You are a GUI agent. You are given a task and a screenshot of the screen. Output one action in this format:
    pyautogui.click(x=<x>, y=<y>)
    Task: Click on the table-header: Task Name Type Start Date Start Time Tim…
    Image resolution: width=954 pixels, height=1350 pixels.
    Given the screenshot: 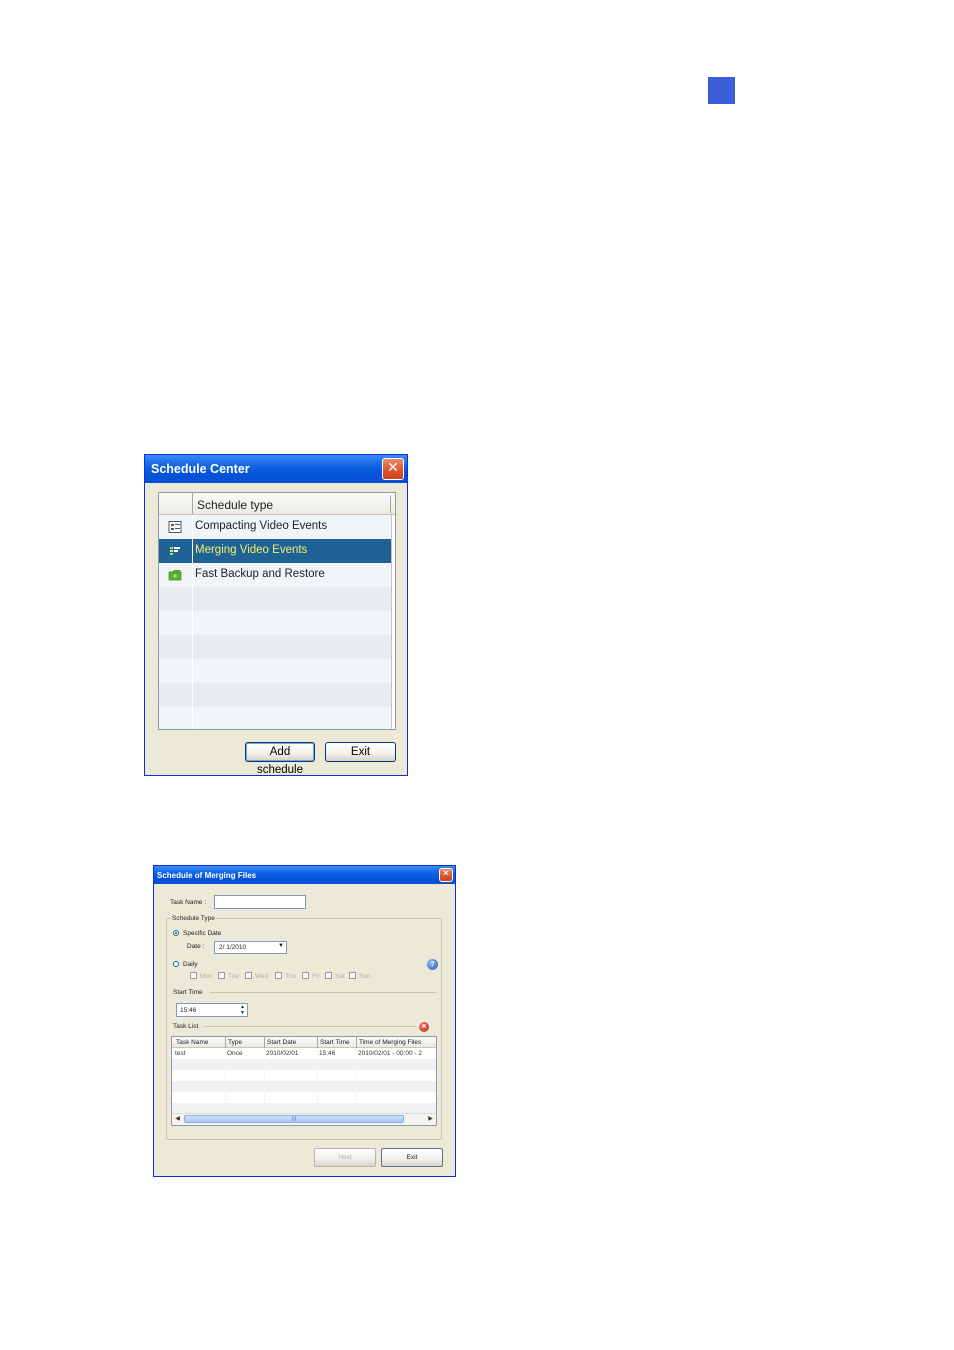 What is the action you would take?
    pyautogui.click(x=304, y=1042)
    